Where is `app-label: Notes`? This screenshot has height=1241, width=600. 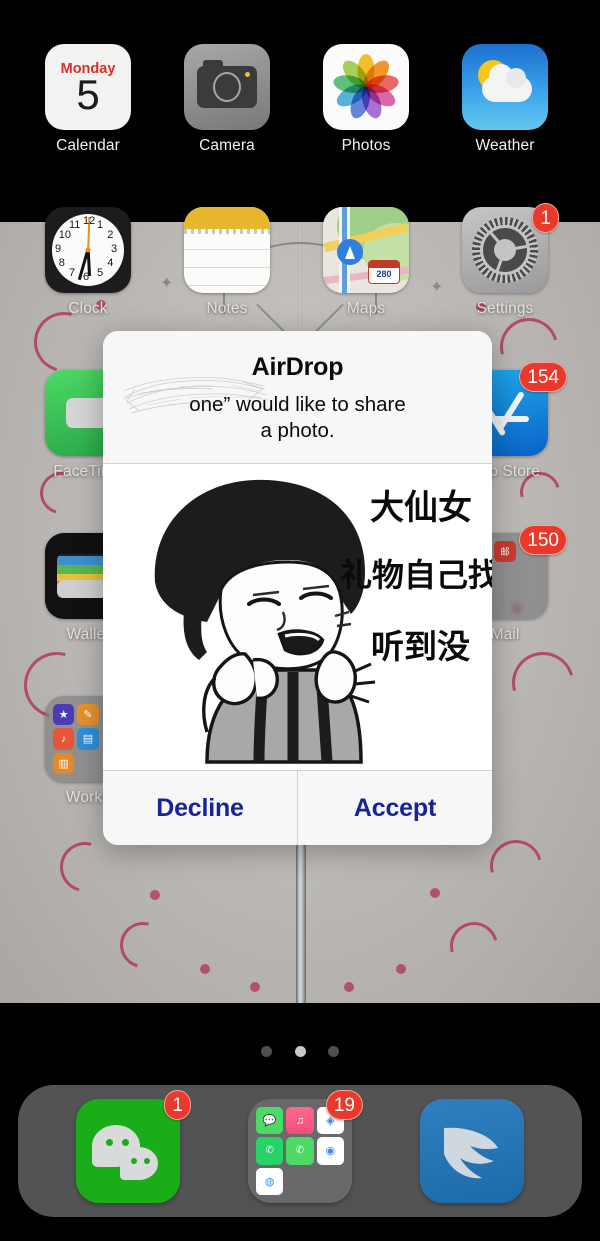 app-label: Notes is located at coordinates (227, 308).